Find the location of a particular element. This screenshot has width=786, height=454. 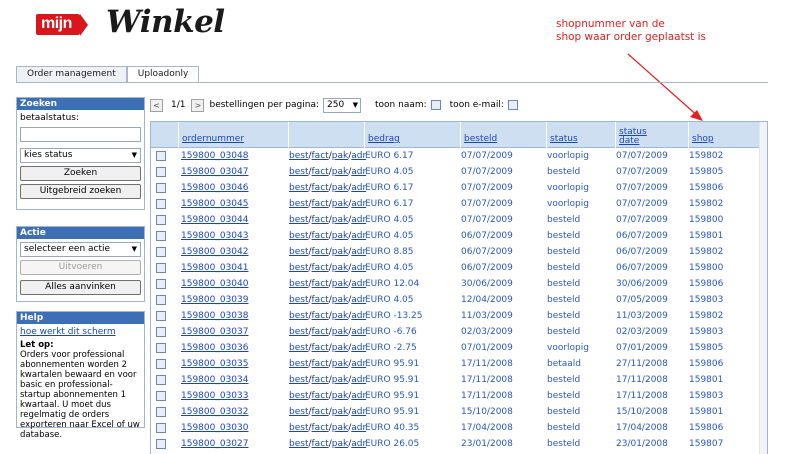

order-number-link: 159800_03046 is located at coordinates (215, 188).